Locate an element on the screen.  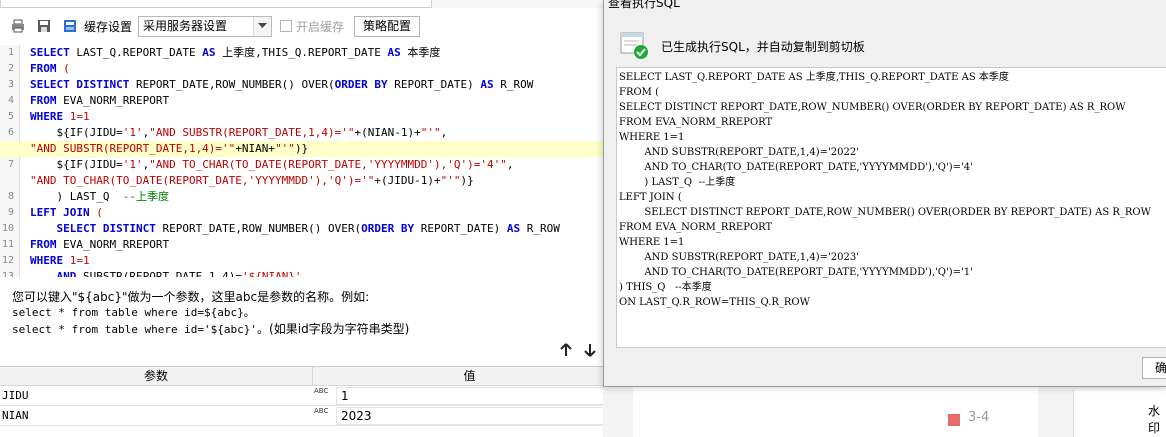
code-token: 上季度,THIS_Q.REPORT_DATE is located at coordinates (301, 52).